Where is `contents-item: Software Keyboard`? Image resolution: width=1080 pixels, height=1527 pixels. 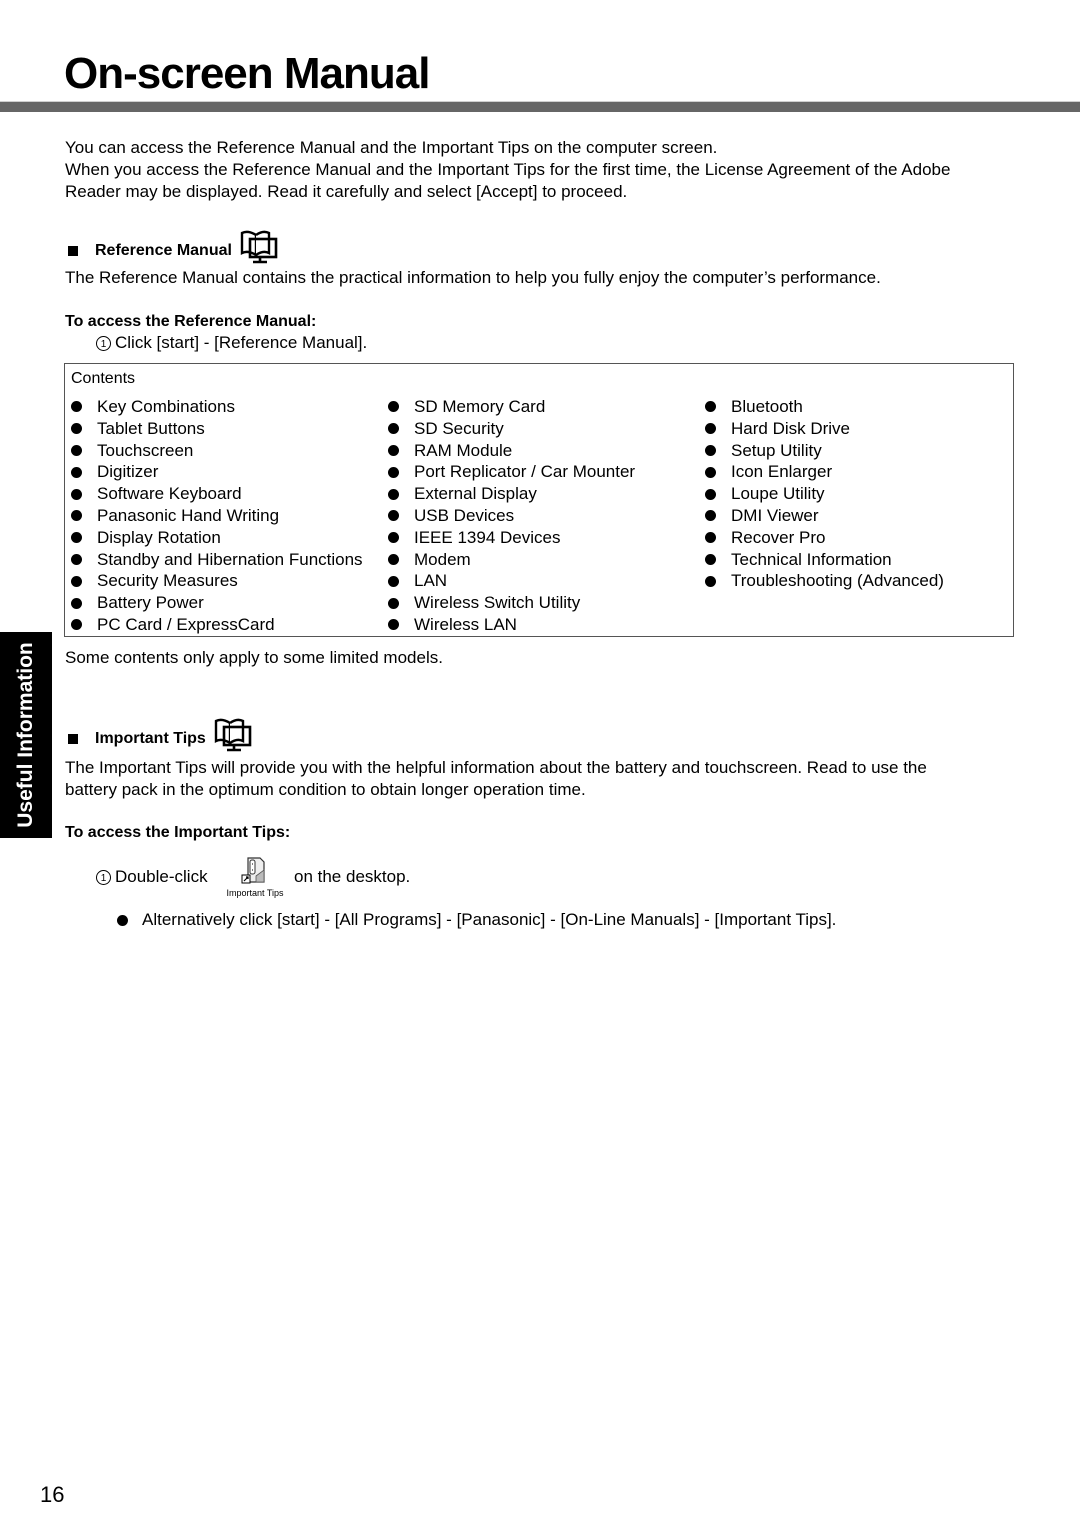
contents-item: Software Keyboard is located at coordinates (217, 494).